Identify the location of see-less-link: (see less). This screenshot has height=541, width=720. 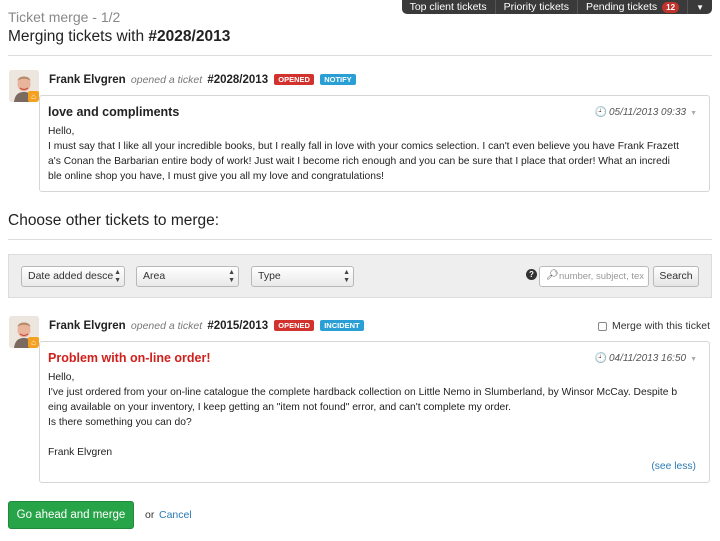
(673, 466).